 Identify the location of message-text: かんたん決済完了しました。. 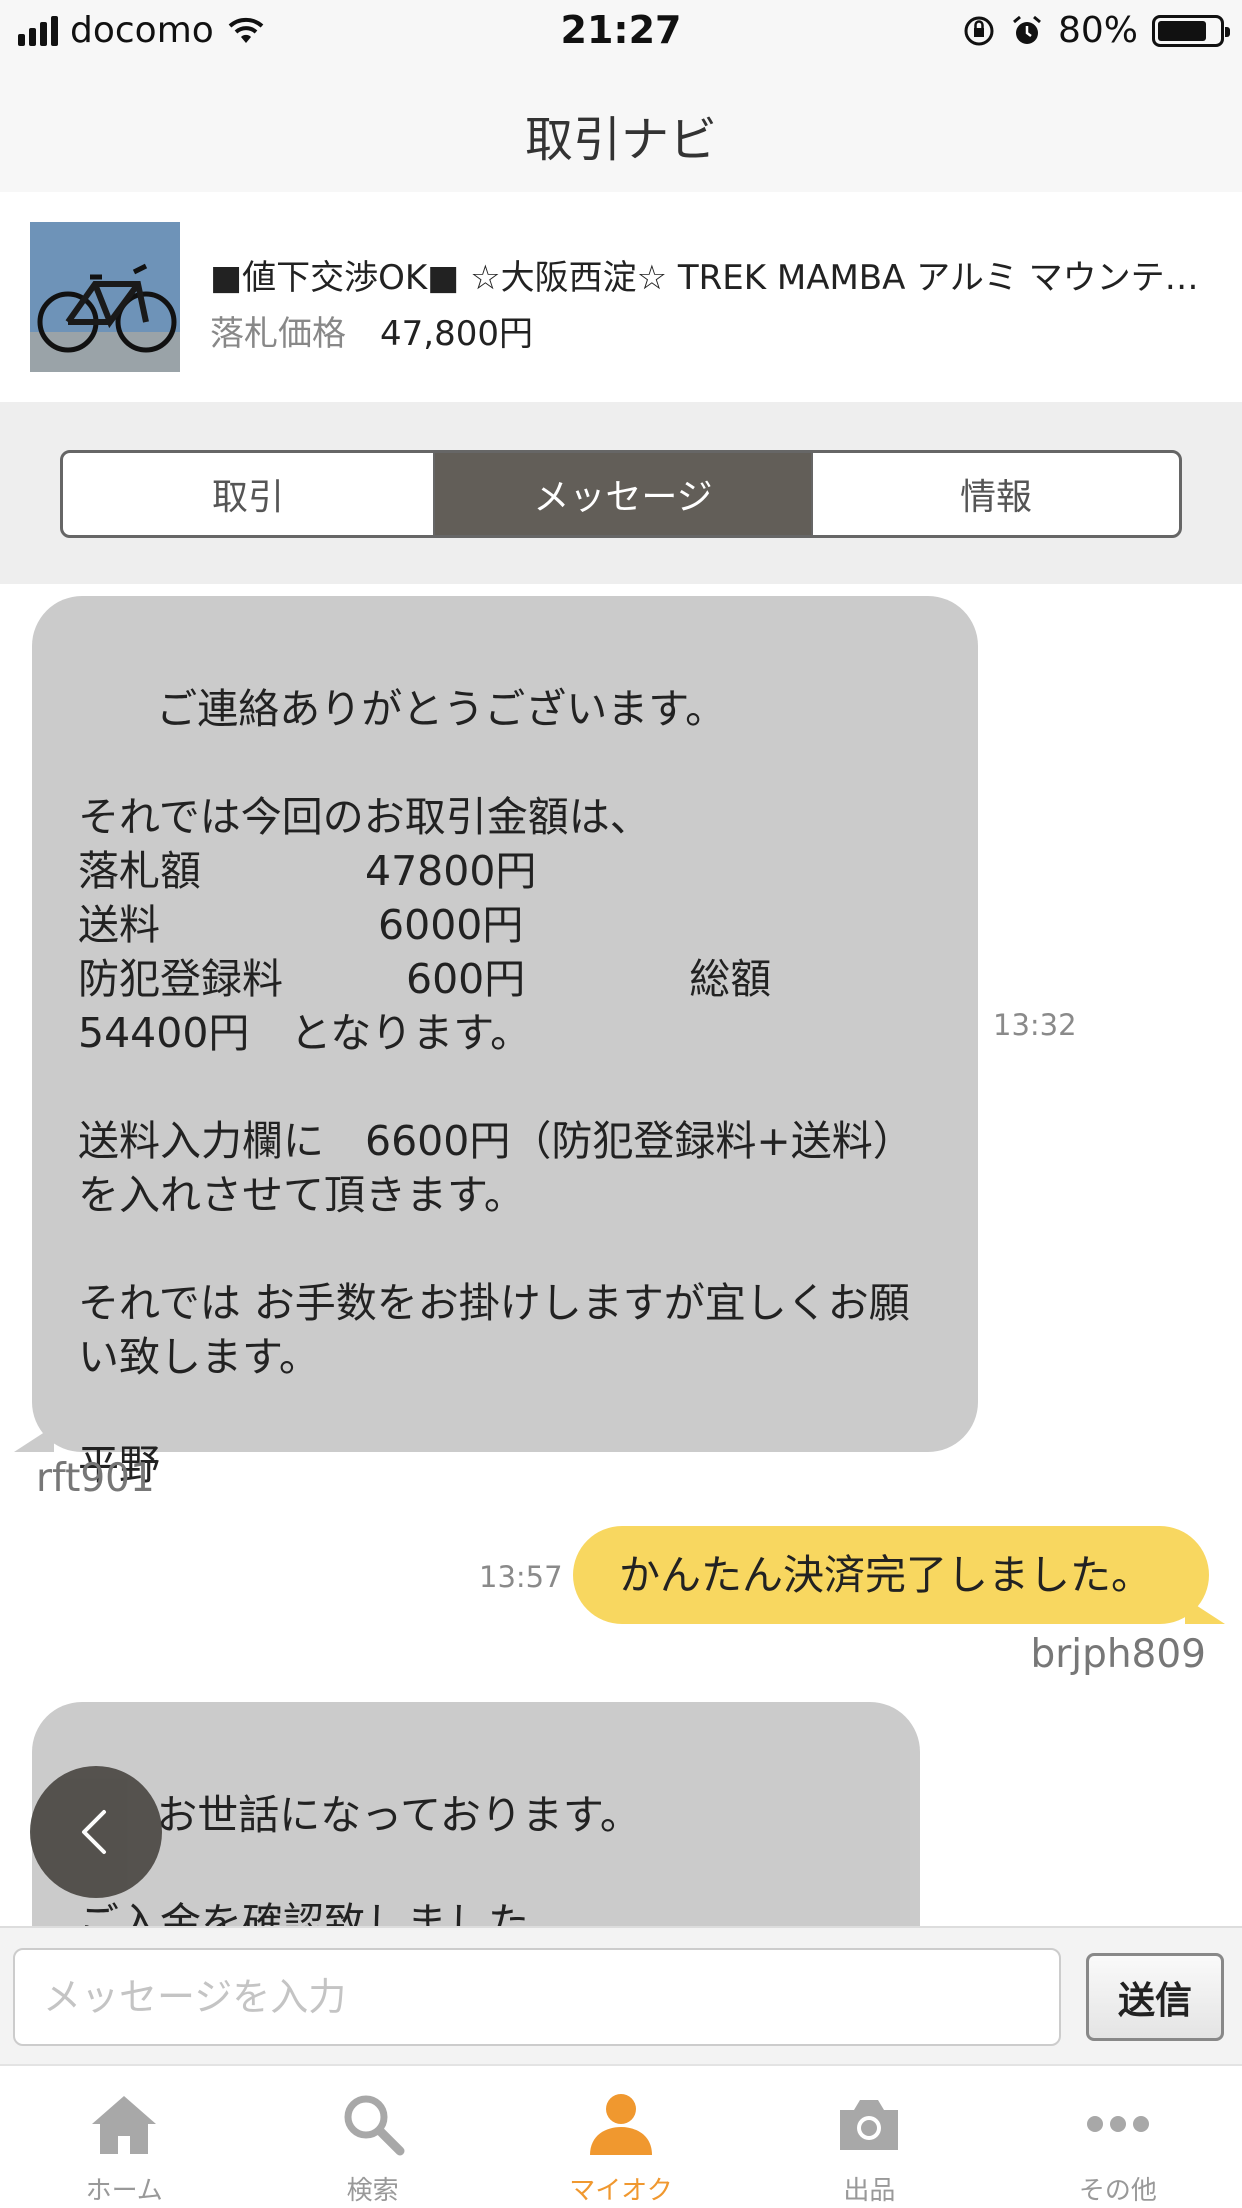
(885, 1575).